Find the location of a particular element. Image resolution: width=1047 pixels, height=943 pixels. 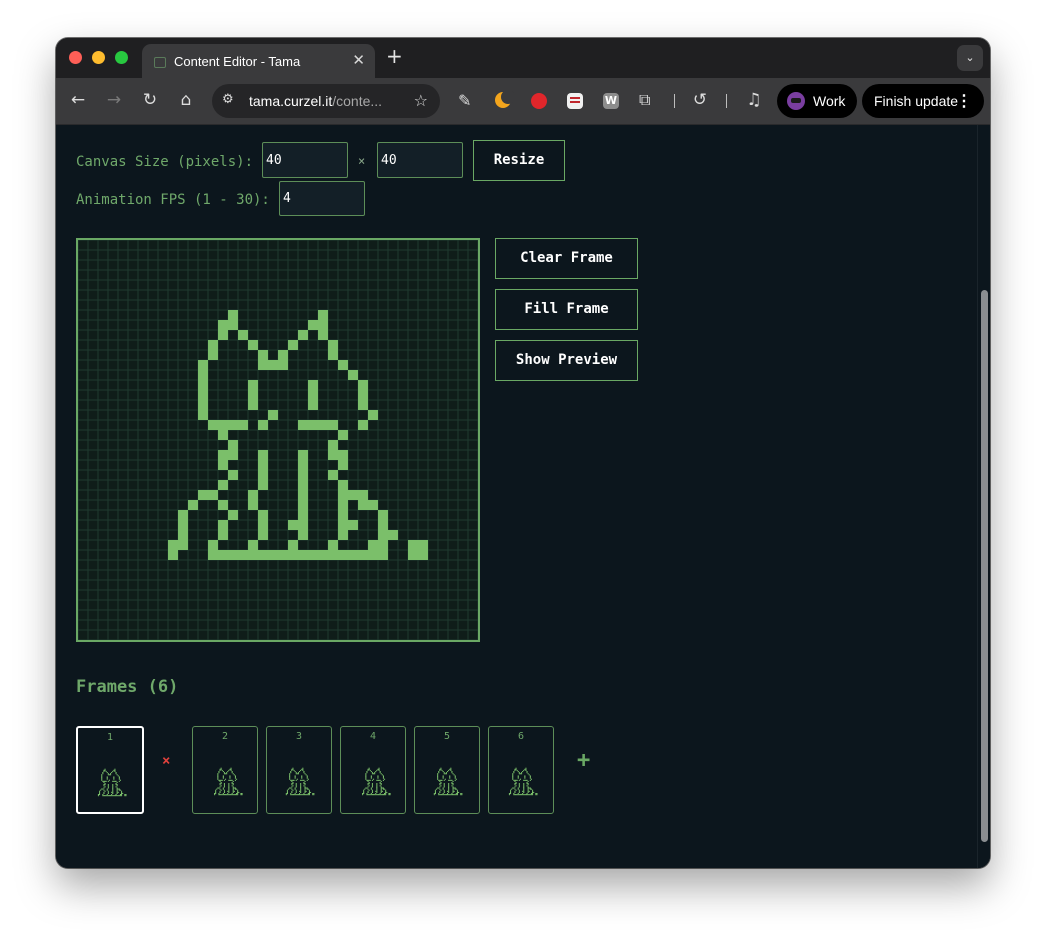

show-preview-button: Show Preview is located at coordinates (566, 360).